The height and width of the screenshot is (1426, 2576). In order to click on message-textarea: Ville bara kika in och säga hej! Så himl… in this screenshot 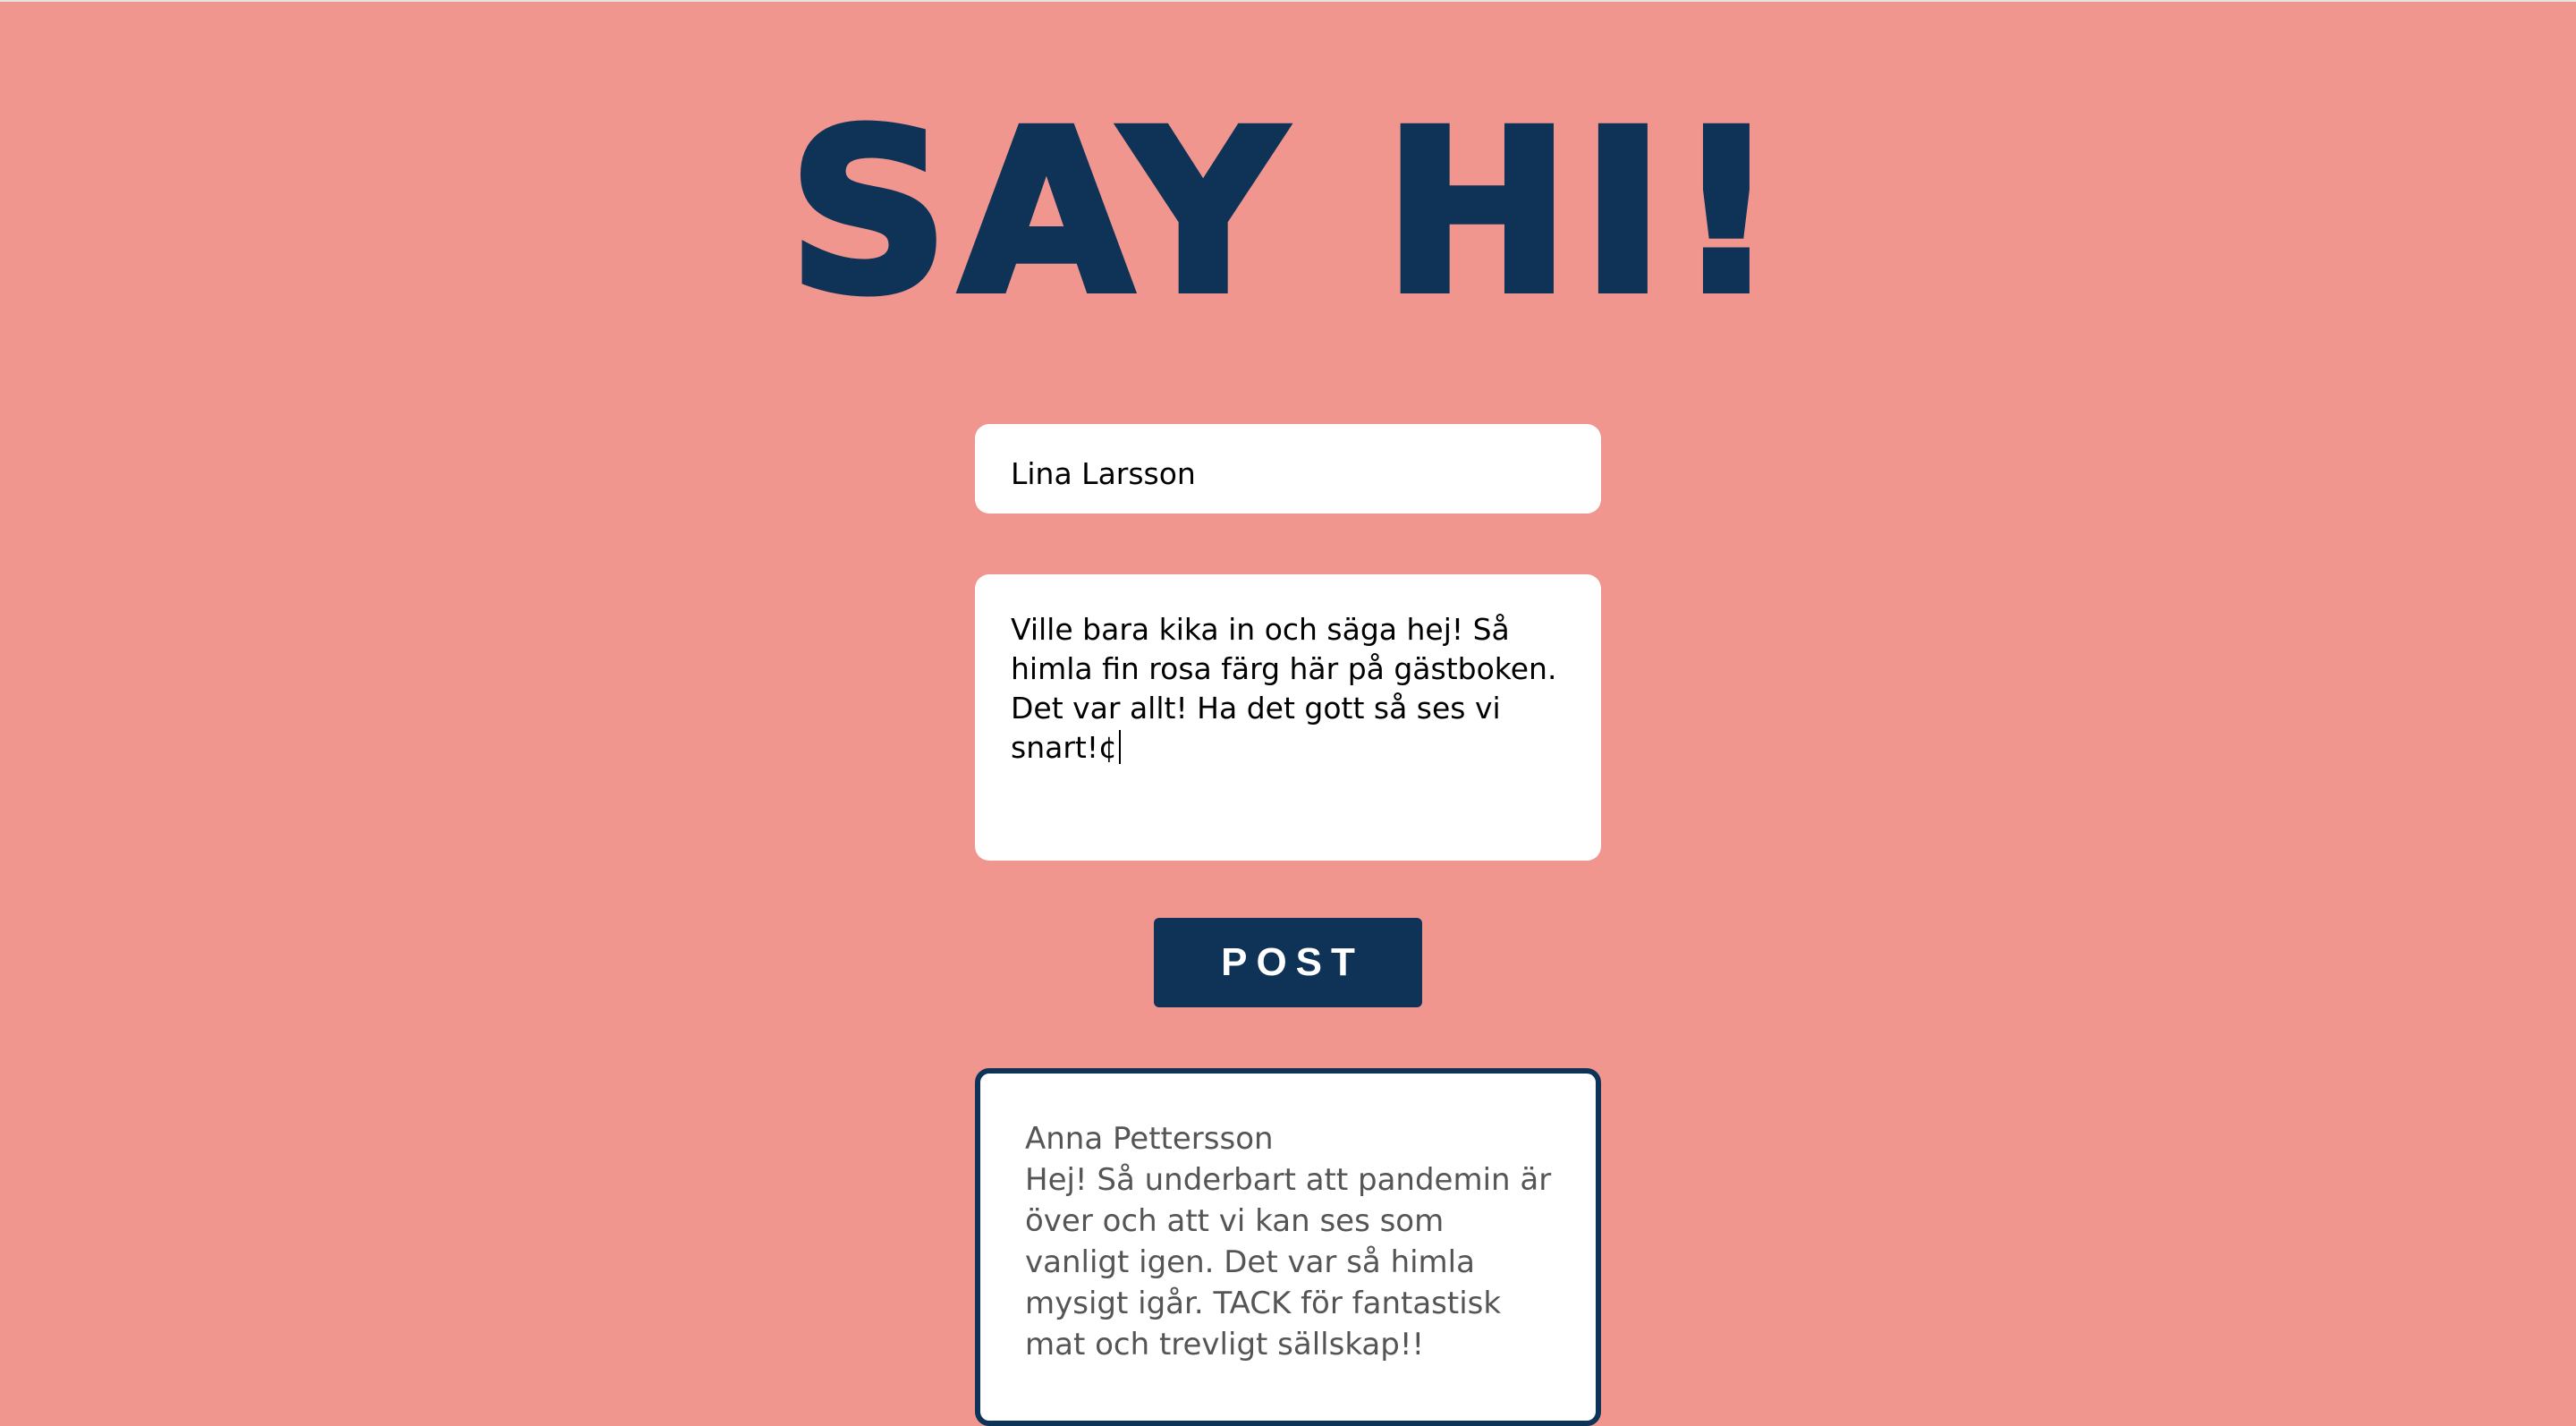, I will do `click(1288, 718)`.